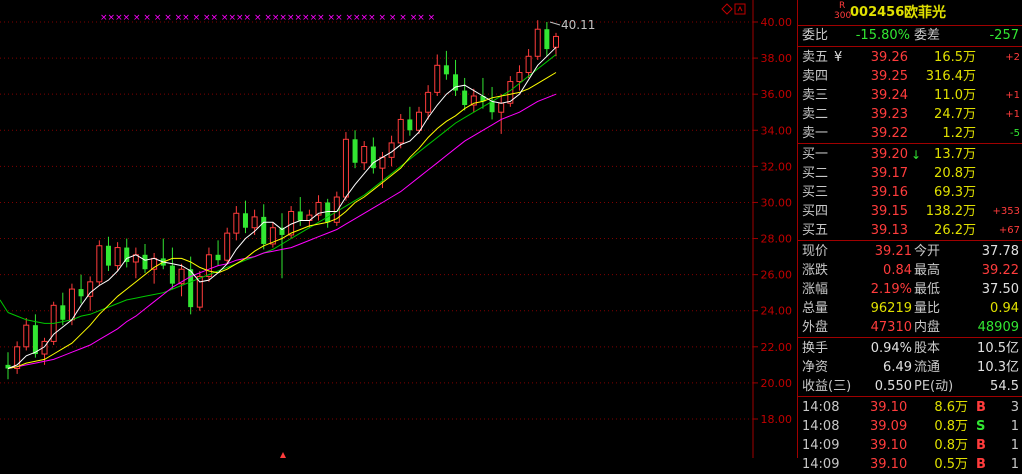 Image resolution: width=1022 pixels, height=474 pixels. What do you see at coordinates (889, 154) in the screenshot?
I see `buy-price: 39.20` at bounding box center [889, 154].